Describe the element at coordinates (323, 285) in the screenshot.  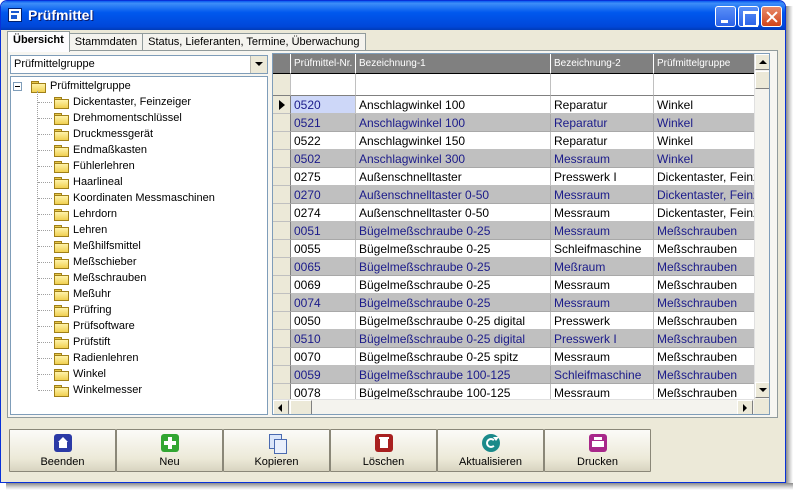
I see `table-cell: 0069` at that location.